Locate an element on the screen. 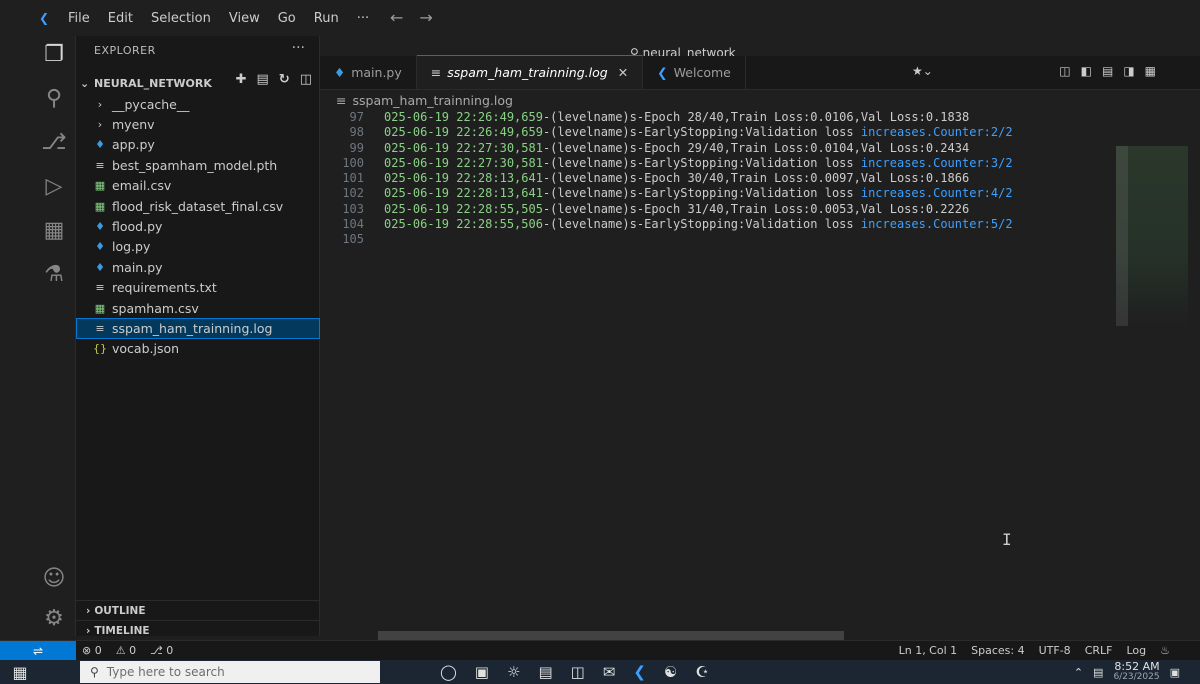 The height and width of the screenshot is (684, 1200). tree-file: ≡ sspam_ham_trainning.log is located at coordinates (198, 328).